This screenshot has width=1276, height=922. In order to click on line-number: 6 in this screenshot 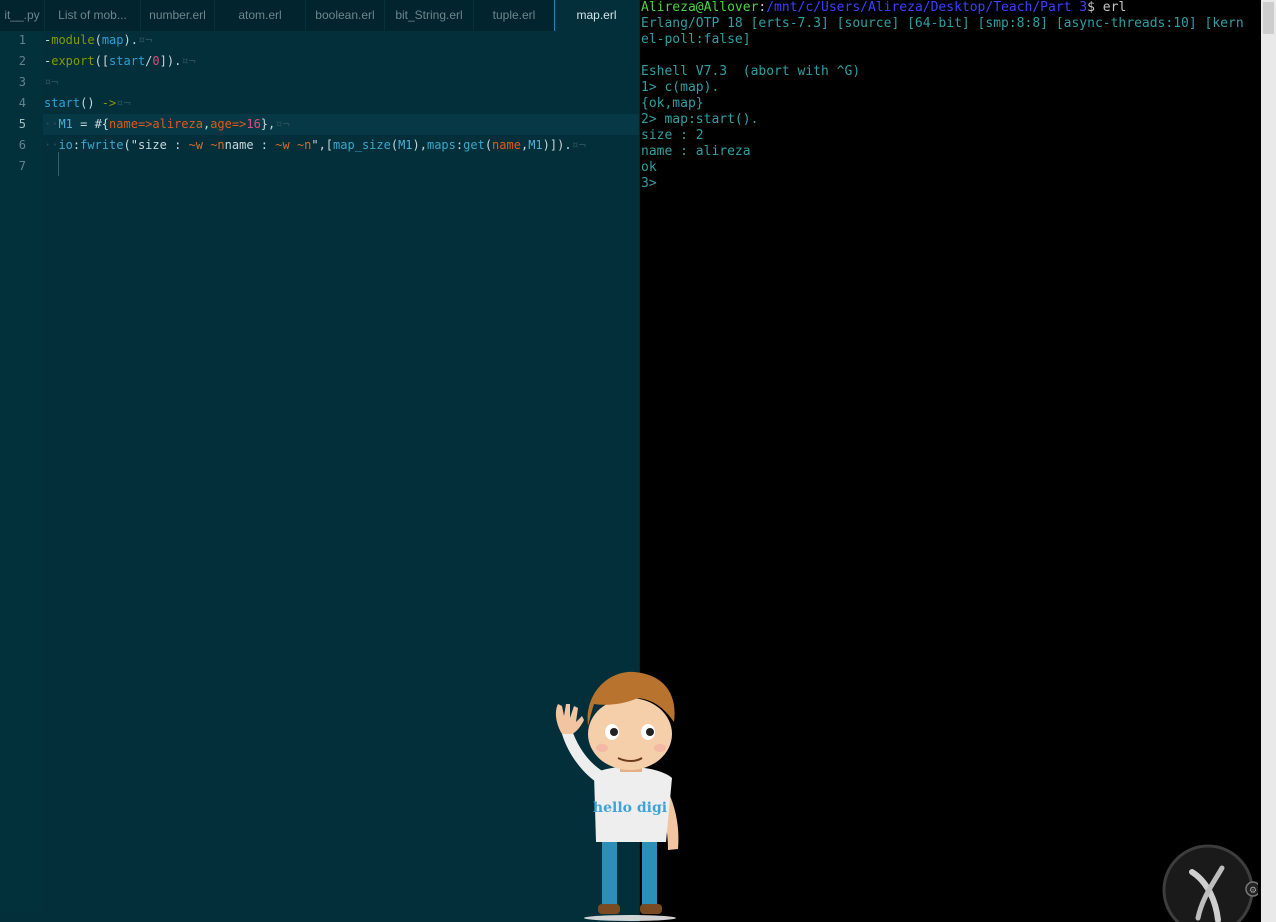, I will do `click(22, 145)`.